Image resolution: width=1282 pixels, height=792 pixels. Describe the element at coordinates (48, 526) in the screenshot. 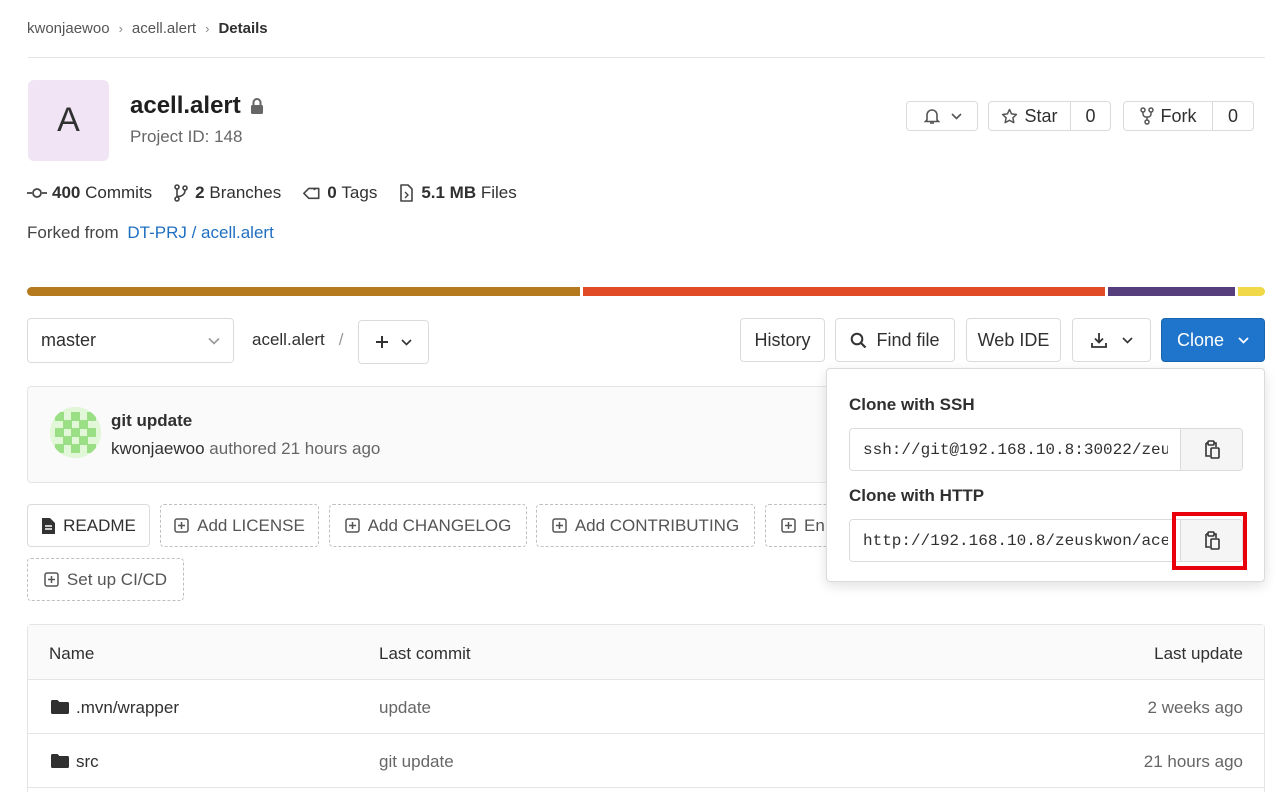

I see `file-text-icon` at that location.